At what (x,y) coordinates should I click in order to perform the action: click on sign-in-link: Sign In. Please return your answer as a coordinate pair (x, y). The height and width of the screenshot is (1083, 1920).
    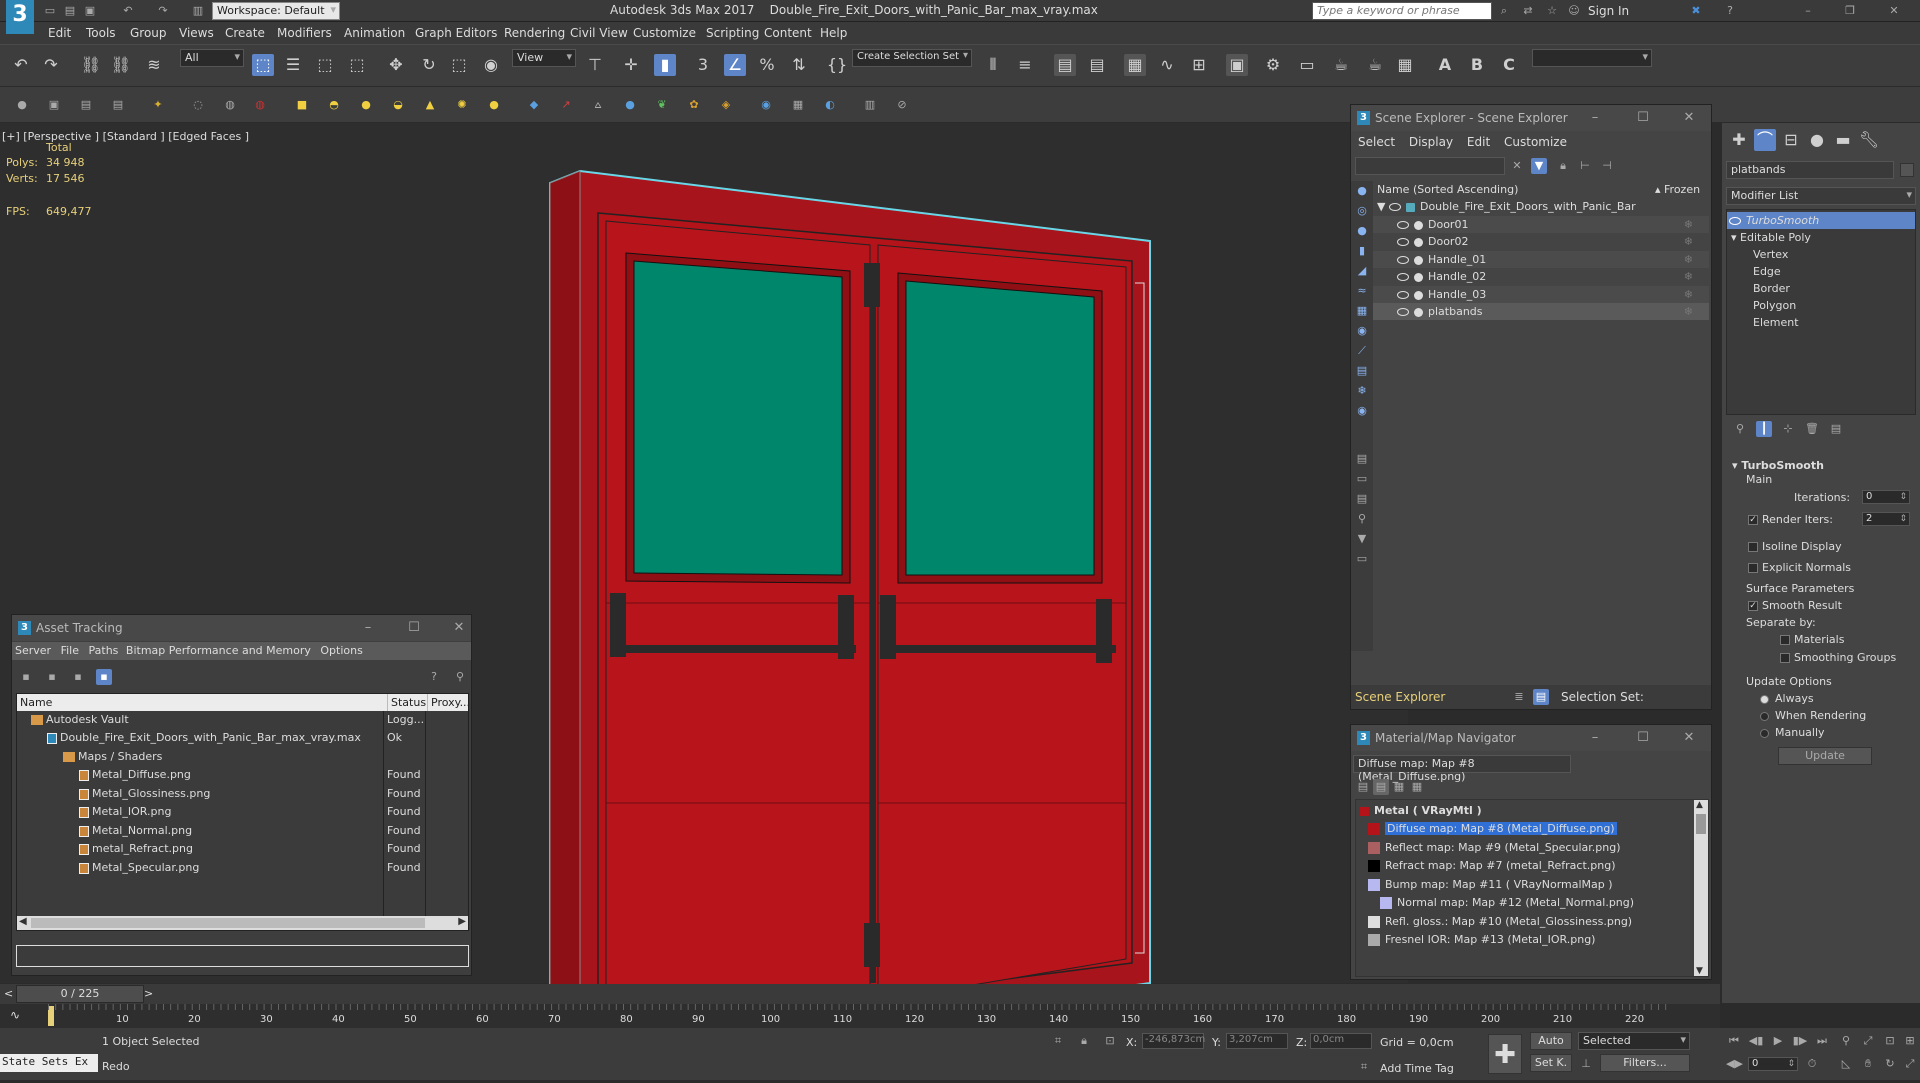
    Looking at the image, I should click on (1608, 11).